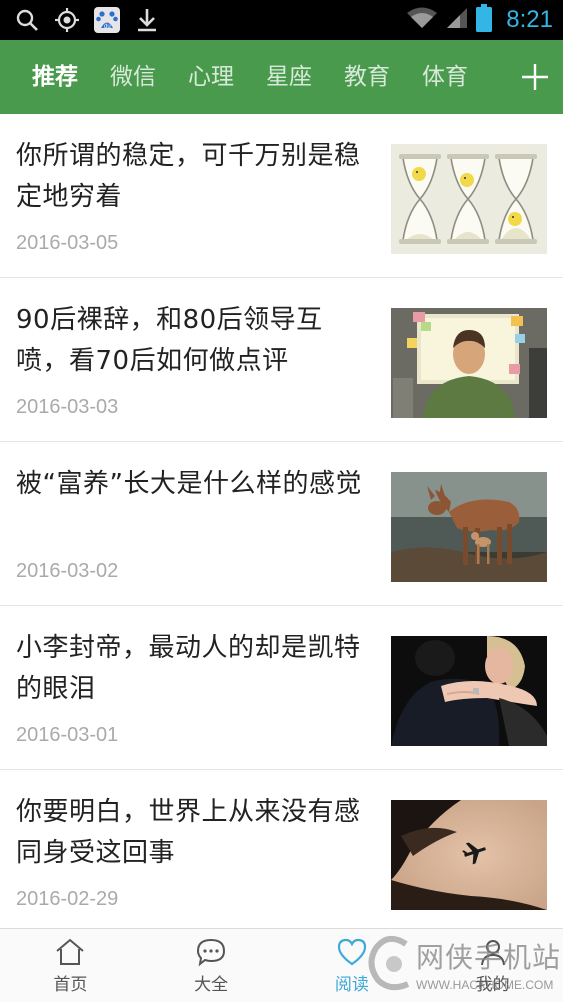 The height and width of the screenshot is (1002, 563). I want to click on hourglass-image, so click(469, 199).